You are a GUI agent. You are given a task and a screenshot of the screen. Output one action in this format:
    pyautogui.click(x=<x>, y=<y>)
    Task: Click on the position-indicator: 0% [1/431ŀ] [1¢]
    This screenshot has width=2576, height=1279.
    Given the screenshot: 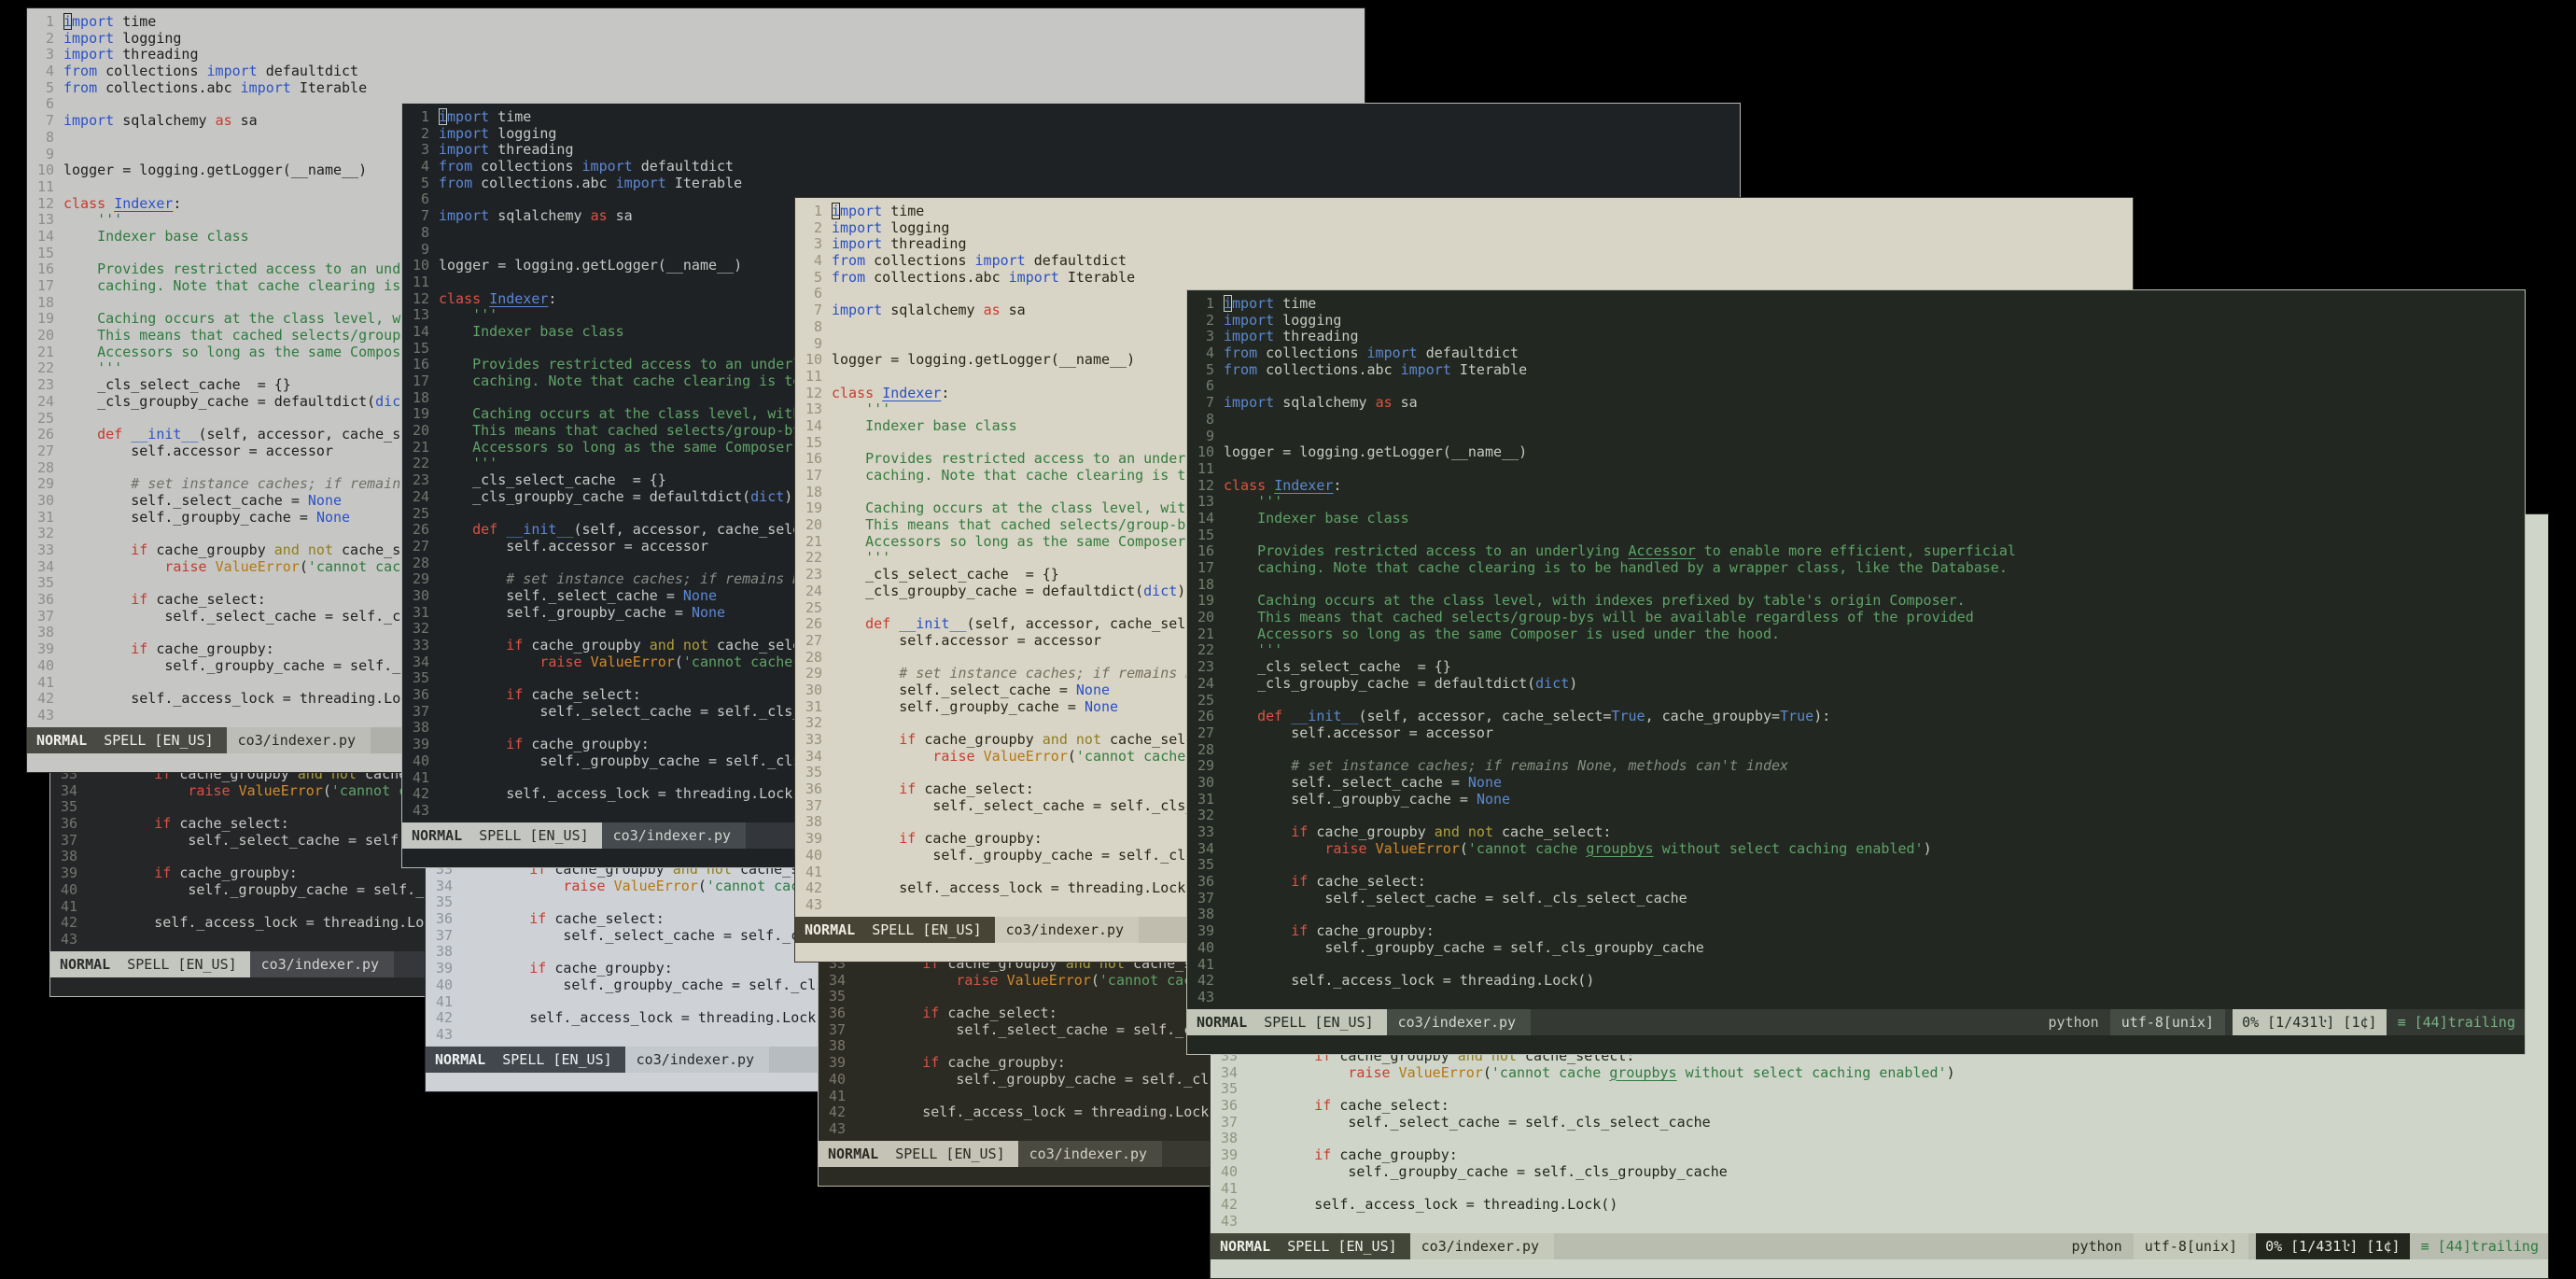 What is the action you would take?
    pyautogui.click(x=2310, y=1022)
    